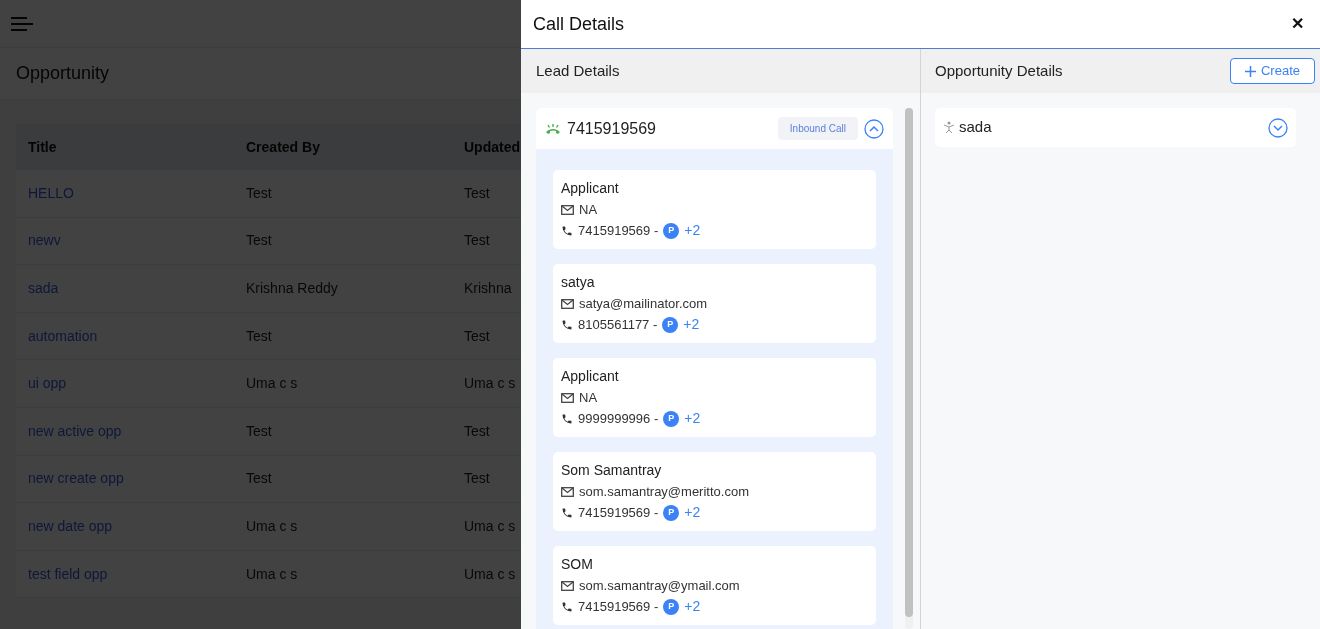 This screenshot has height=629, width=1320. I want to click on column-header: Updated, so click(492, 147).